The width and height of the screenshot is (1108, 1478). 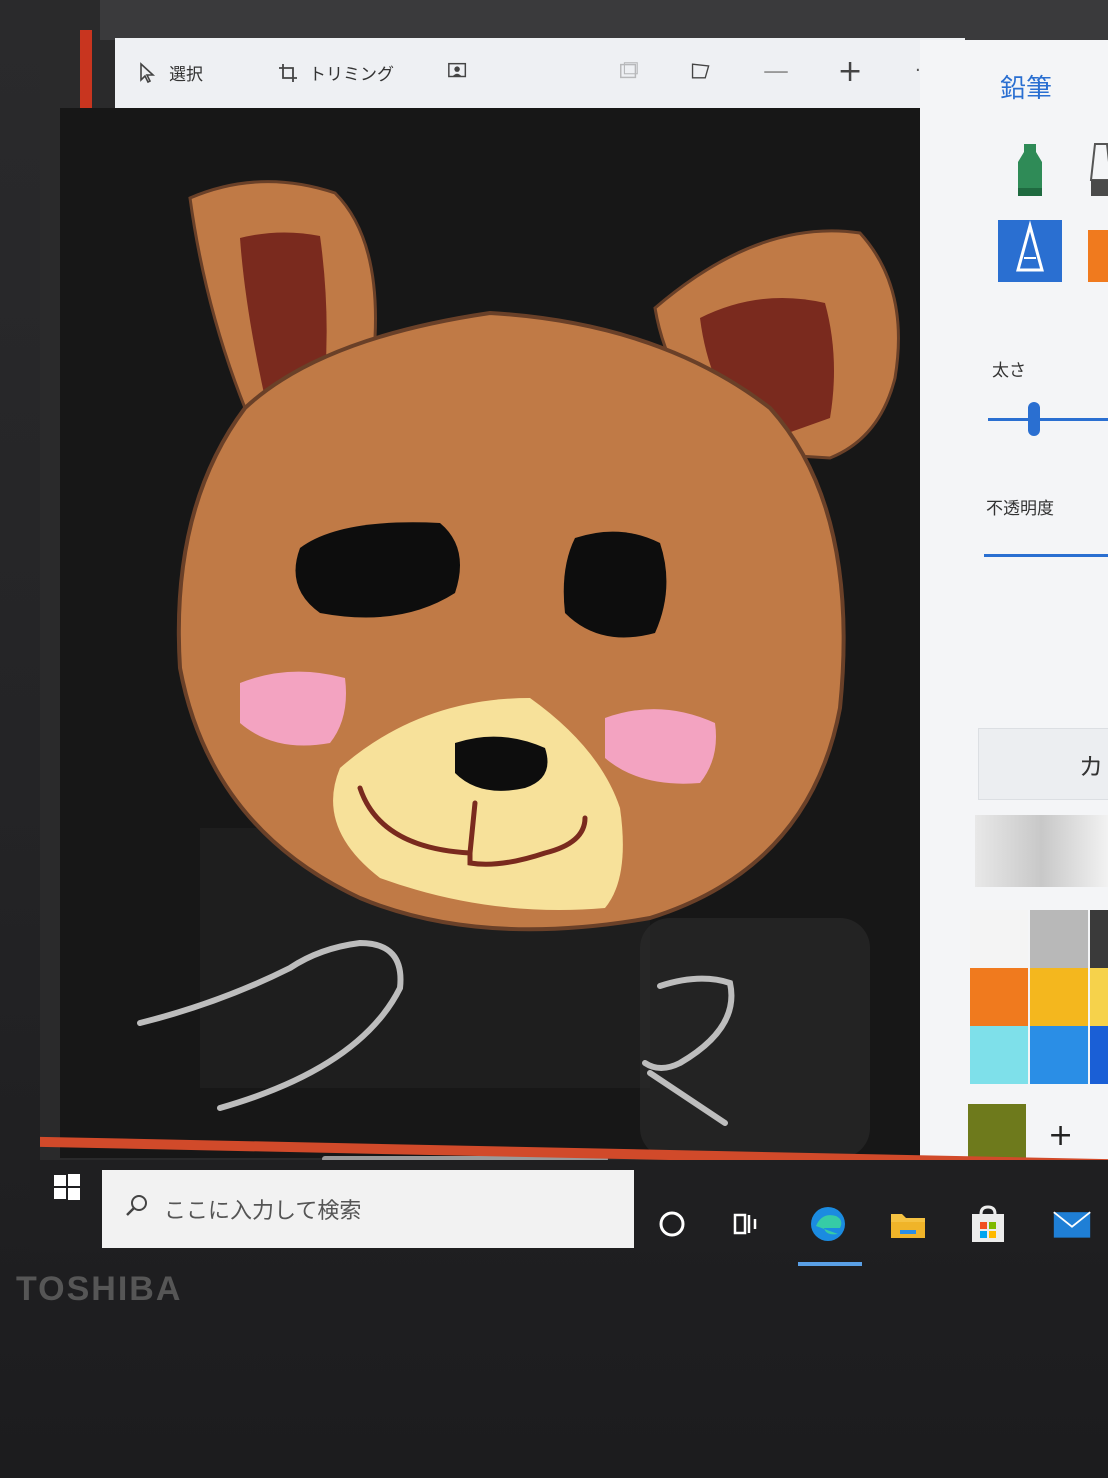 I want to click on pencil-icon, so click(x=1030, y=246).